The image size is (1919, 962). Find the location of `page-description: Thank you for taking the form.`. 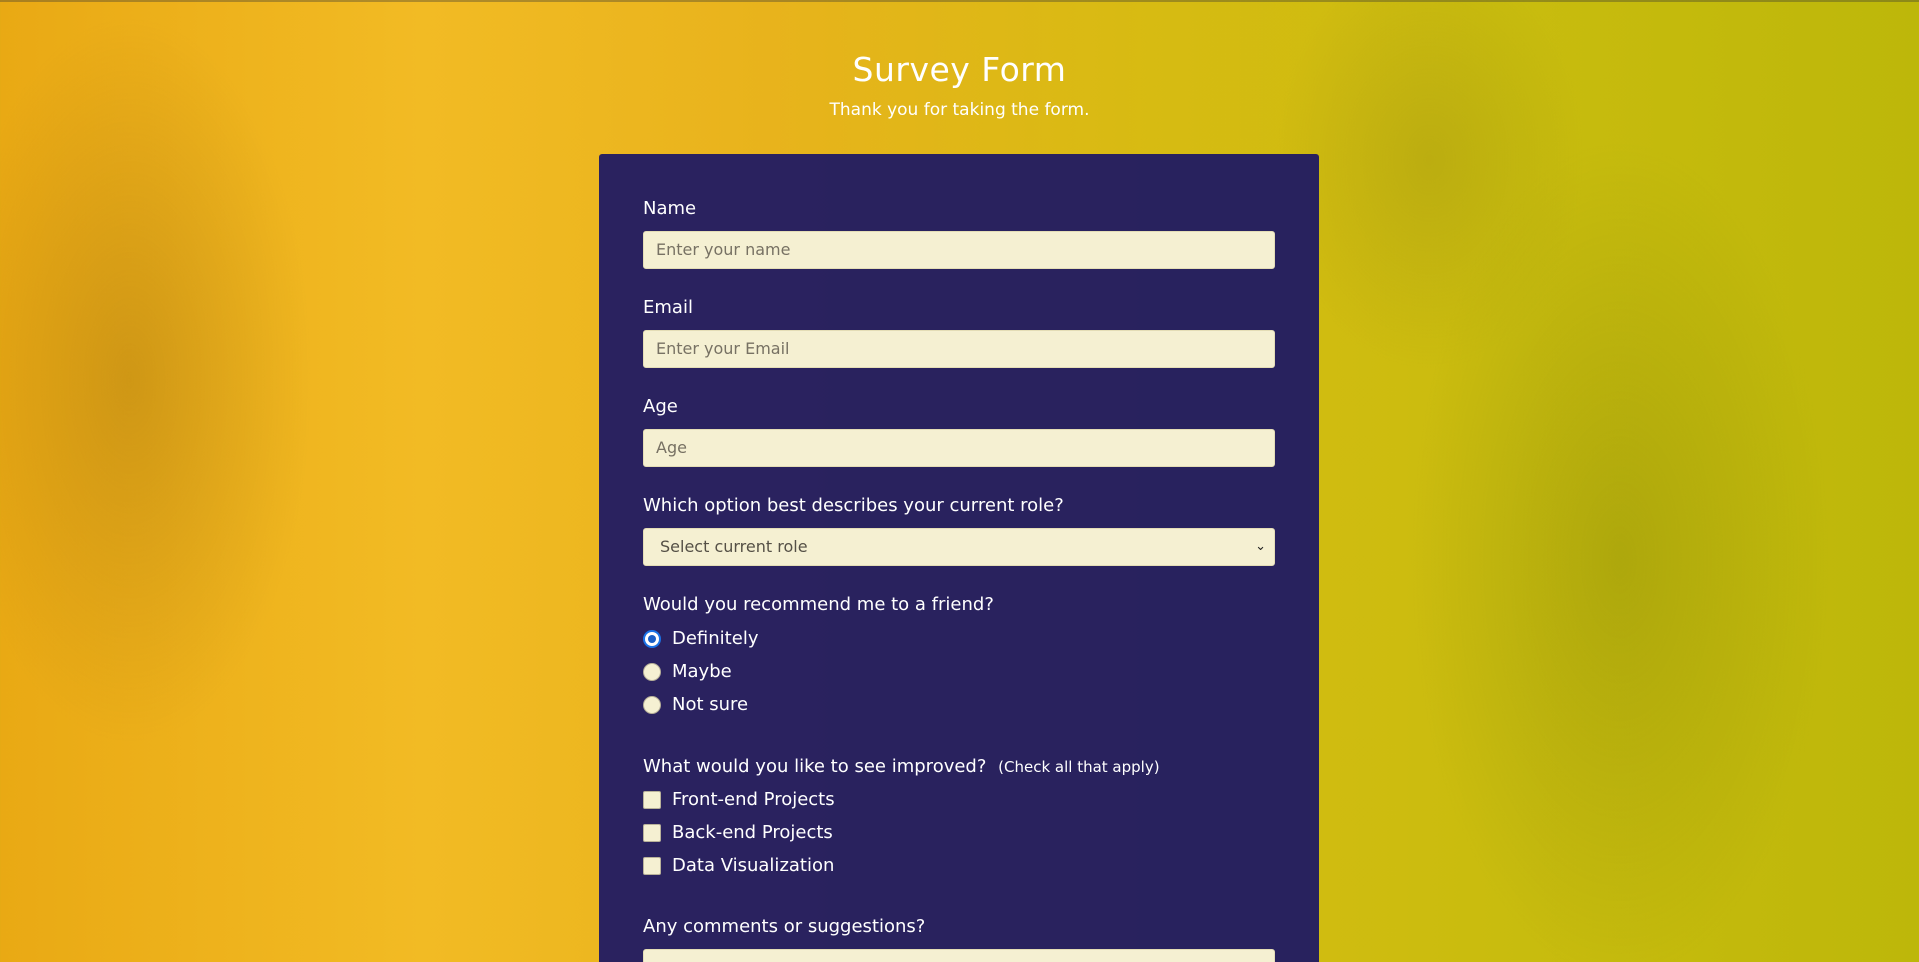

page-description: Thank you for taking the form. is located at coordinates (959, 110).